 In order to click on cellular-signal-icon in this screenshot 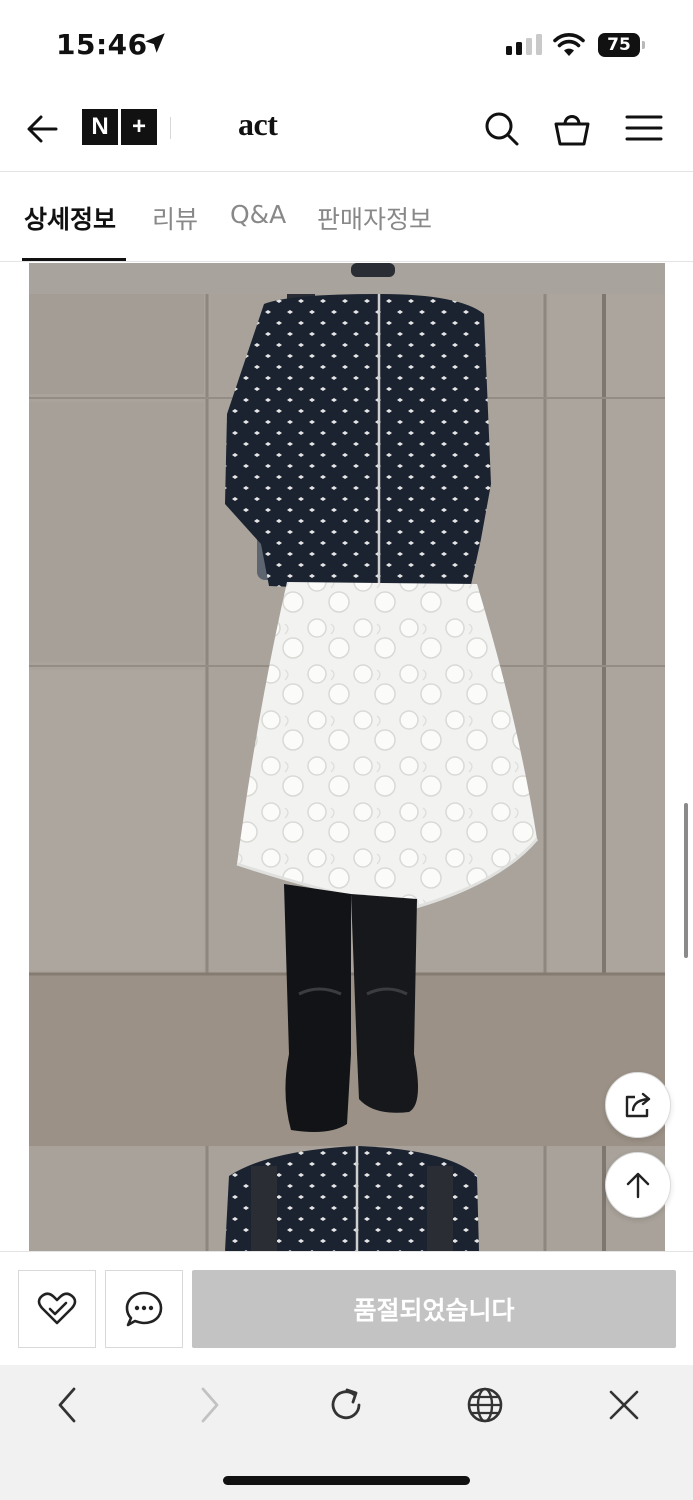, I will do `click(524, 44)`.